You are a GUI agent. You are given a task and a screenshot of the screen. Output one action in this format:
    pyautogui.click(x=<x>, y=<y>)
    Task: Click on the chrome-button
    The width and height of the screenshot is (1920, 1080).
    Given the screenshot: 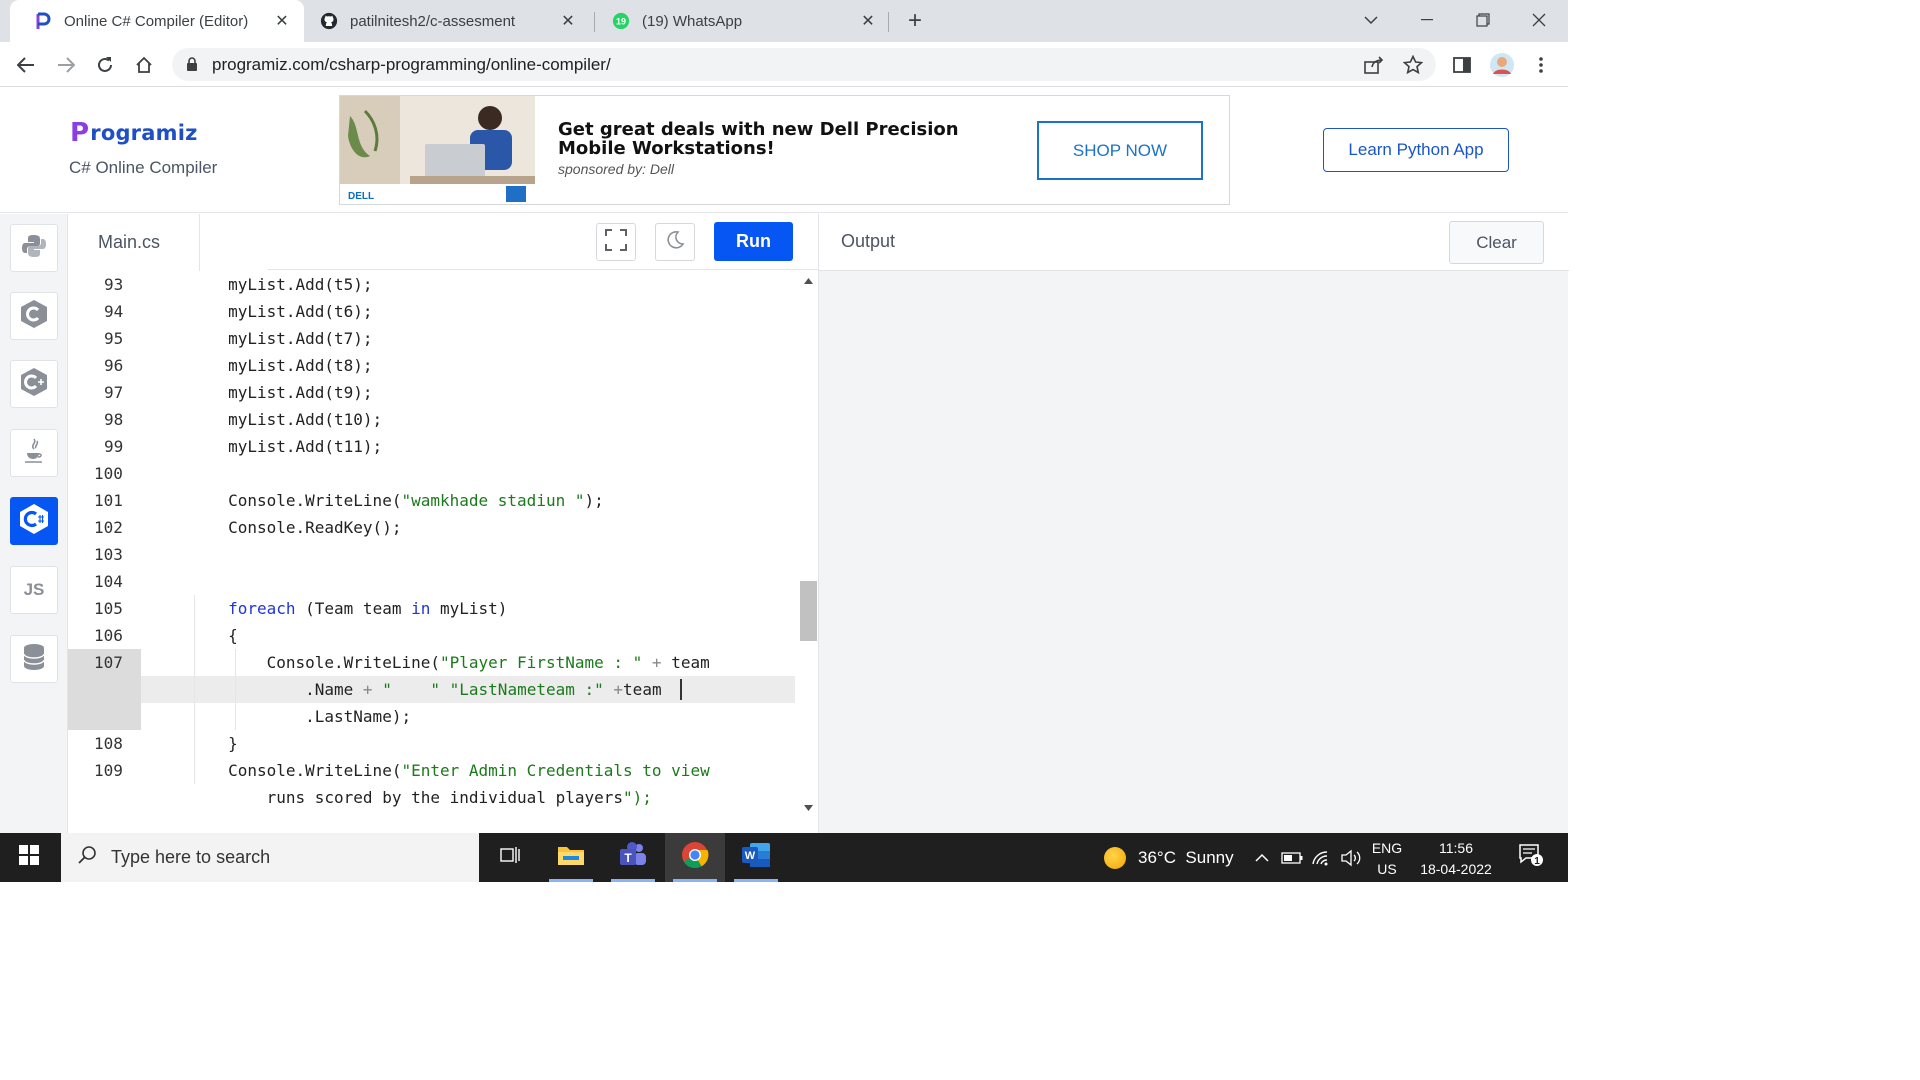 What is the action you would take?
    pyautogui.click(x=695, y=857)
    